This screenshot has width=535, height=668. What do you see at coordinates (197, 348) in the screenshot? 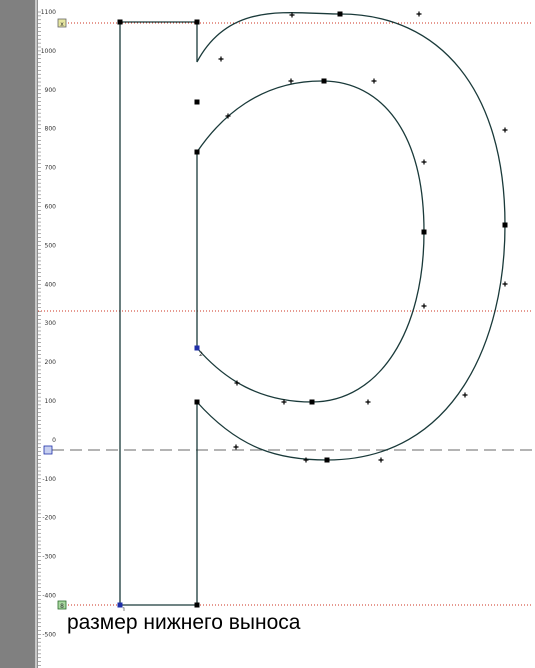
I see `selected-node-icon` at bounding box center [197, 348].